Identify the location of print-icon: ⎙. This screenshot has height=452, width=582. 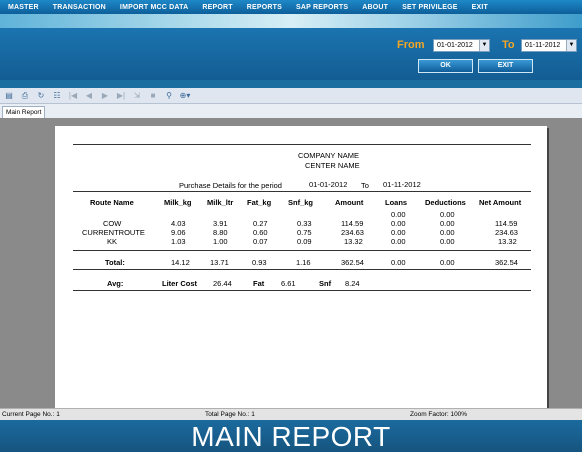
(25, 96).